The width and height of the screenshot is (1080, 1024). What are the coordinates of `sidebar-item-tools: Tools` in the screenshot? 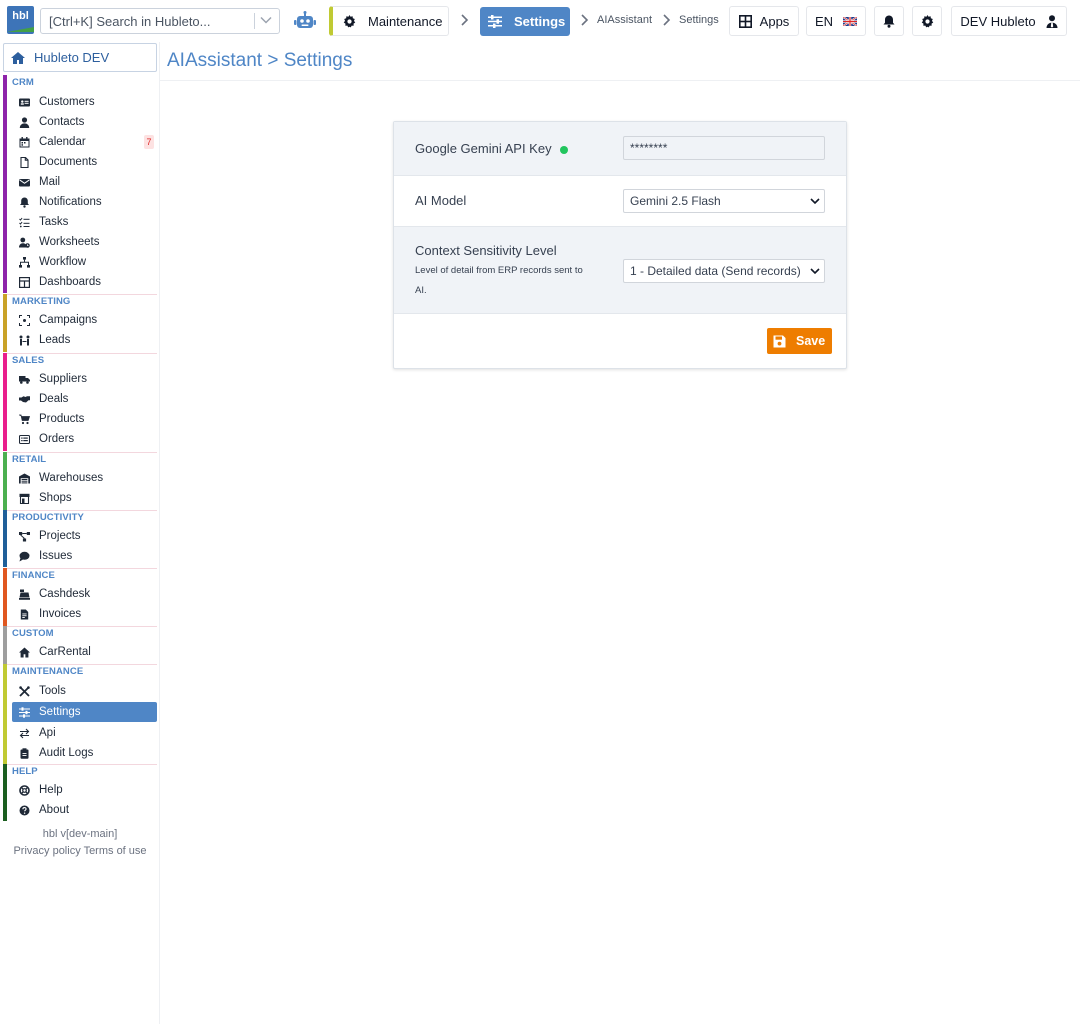 It's located at (84, 691).